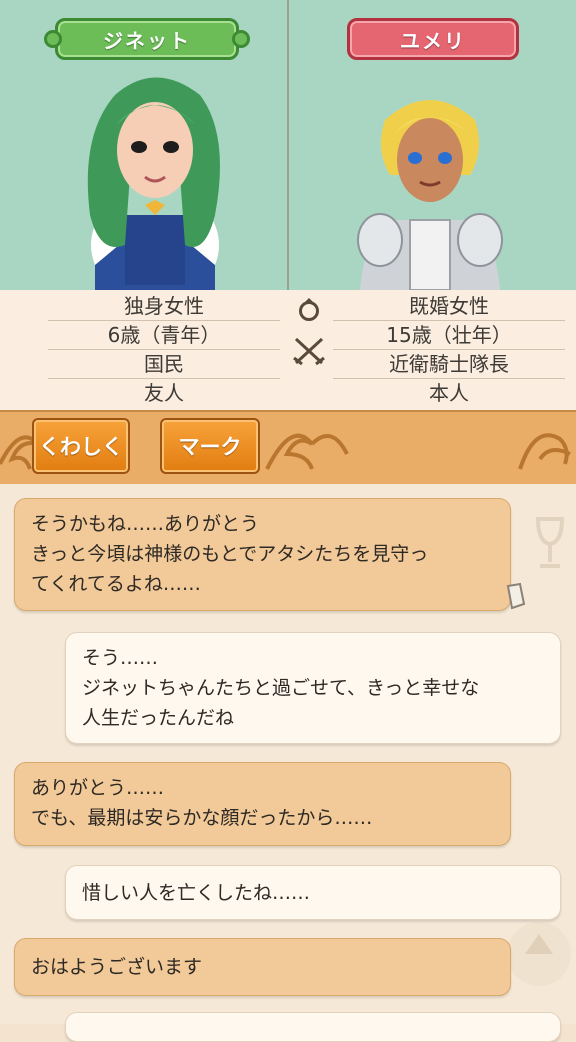 The height and width of the screenshot is (1042, 576). What do you see at coordinates (309, 351) in the screenshot?
I see `crossed-swords-icon` at bounding box center [309, 351].